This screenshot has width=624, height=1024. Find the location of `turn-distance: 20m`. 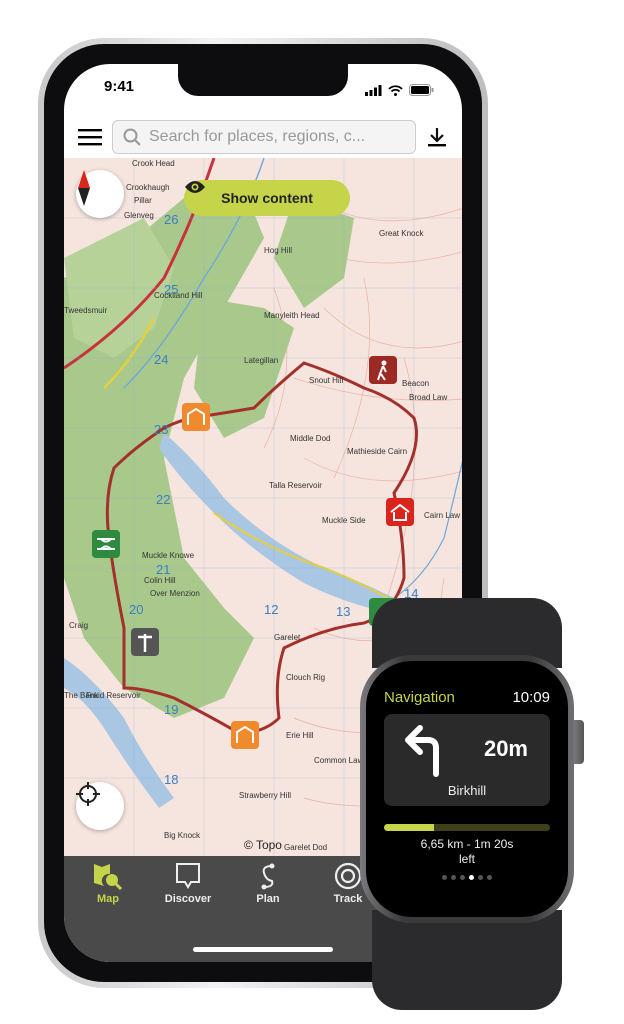

turn-distance: 20m is located at coordinates (505, 748).